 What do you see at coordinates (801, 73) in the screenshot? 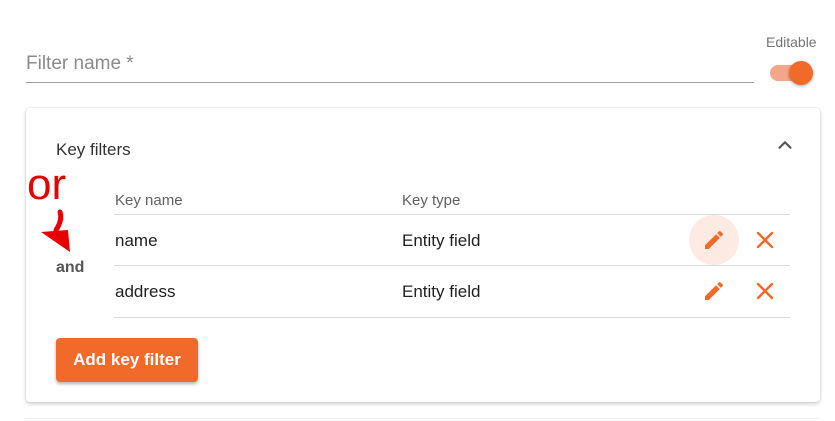
I see `toggle-thumb` at bounding box center [801, 73].